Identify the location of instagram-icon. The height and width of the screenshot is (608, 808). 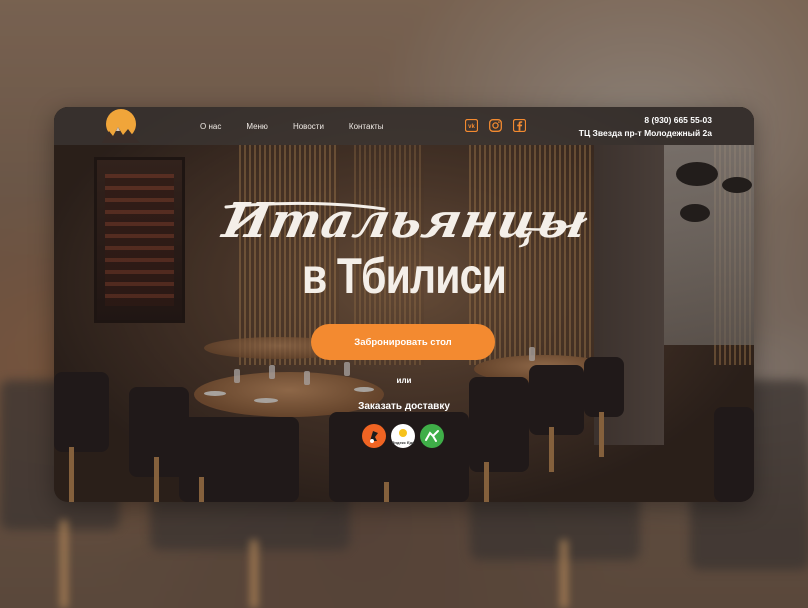
(495, 125).